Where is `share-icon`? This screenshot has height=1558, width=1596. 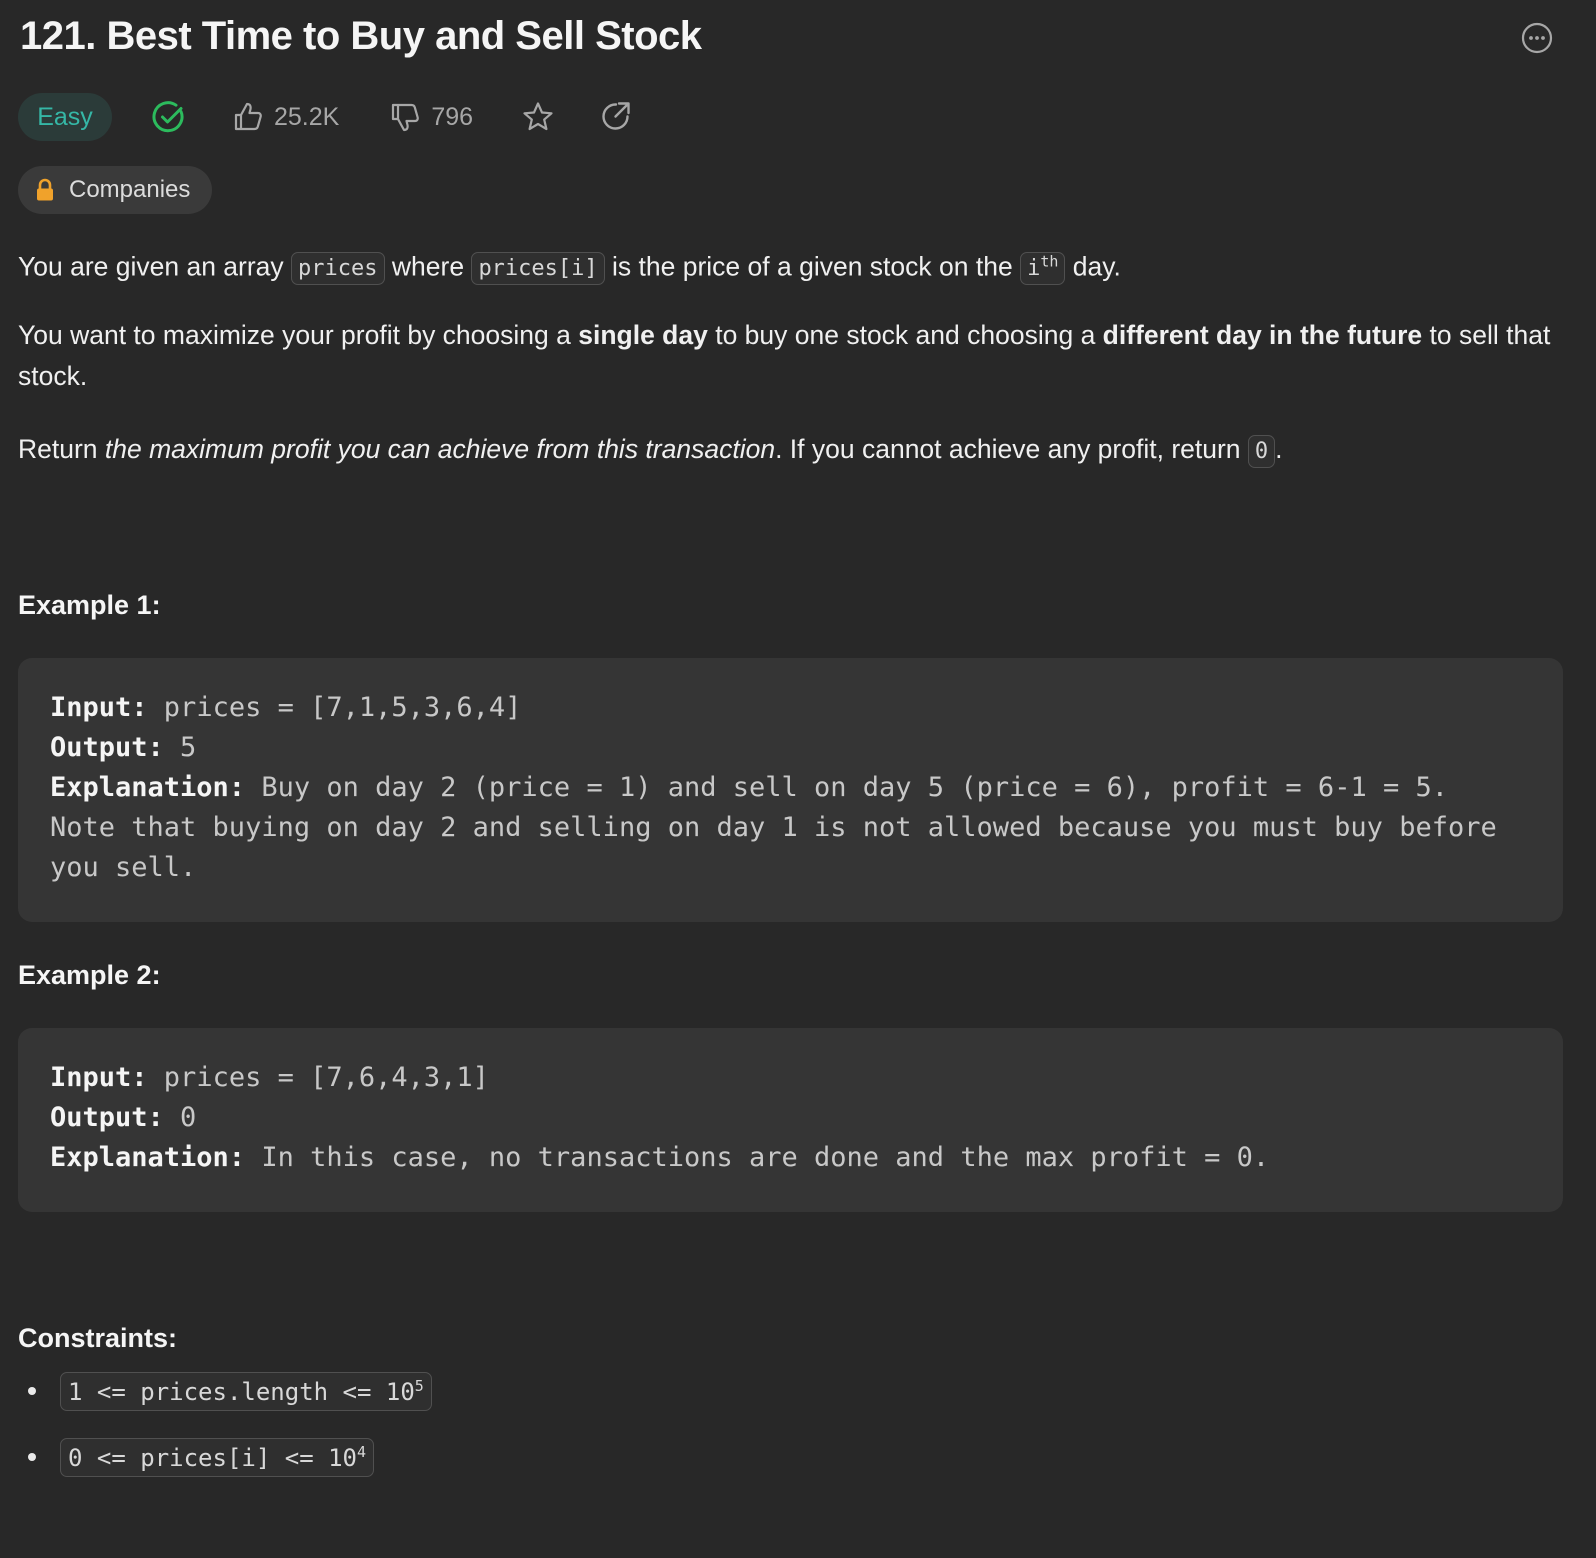 share-icon is located at coordinates (616, 116).